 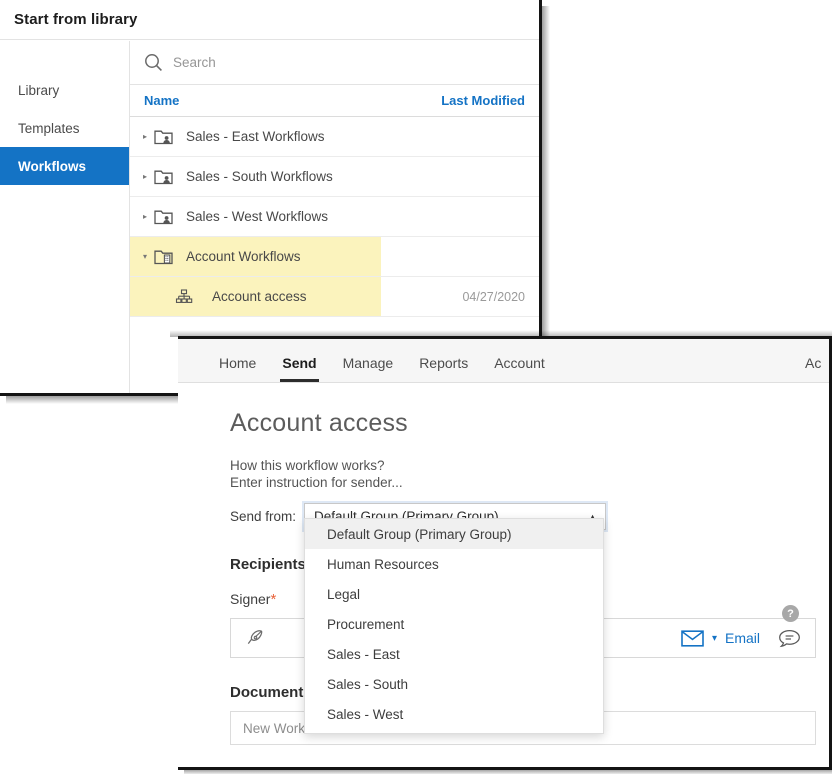 What do you see at coordinates (454, 714) in the screenshot?
I see `dropdown-option: Sales - West` at bounding box center [454, 714].